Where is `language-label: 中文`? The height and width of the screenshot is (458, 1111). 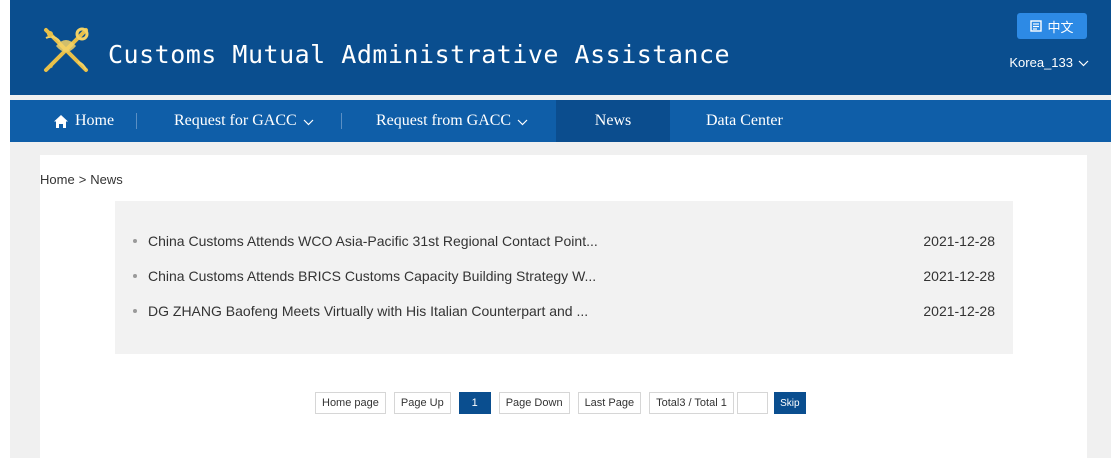
language-label: 中文 is located at coordinates (1060, 27).